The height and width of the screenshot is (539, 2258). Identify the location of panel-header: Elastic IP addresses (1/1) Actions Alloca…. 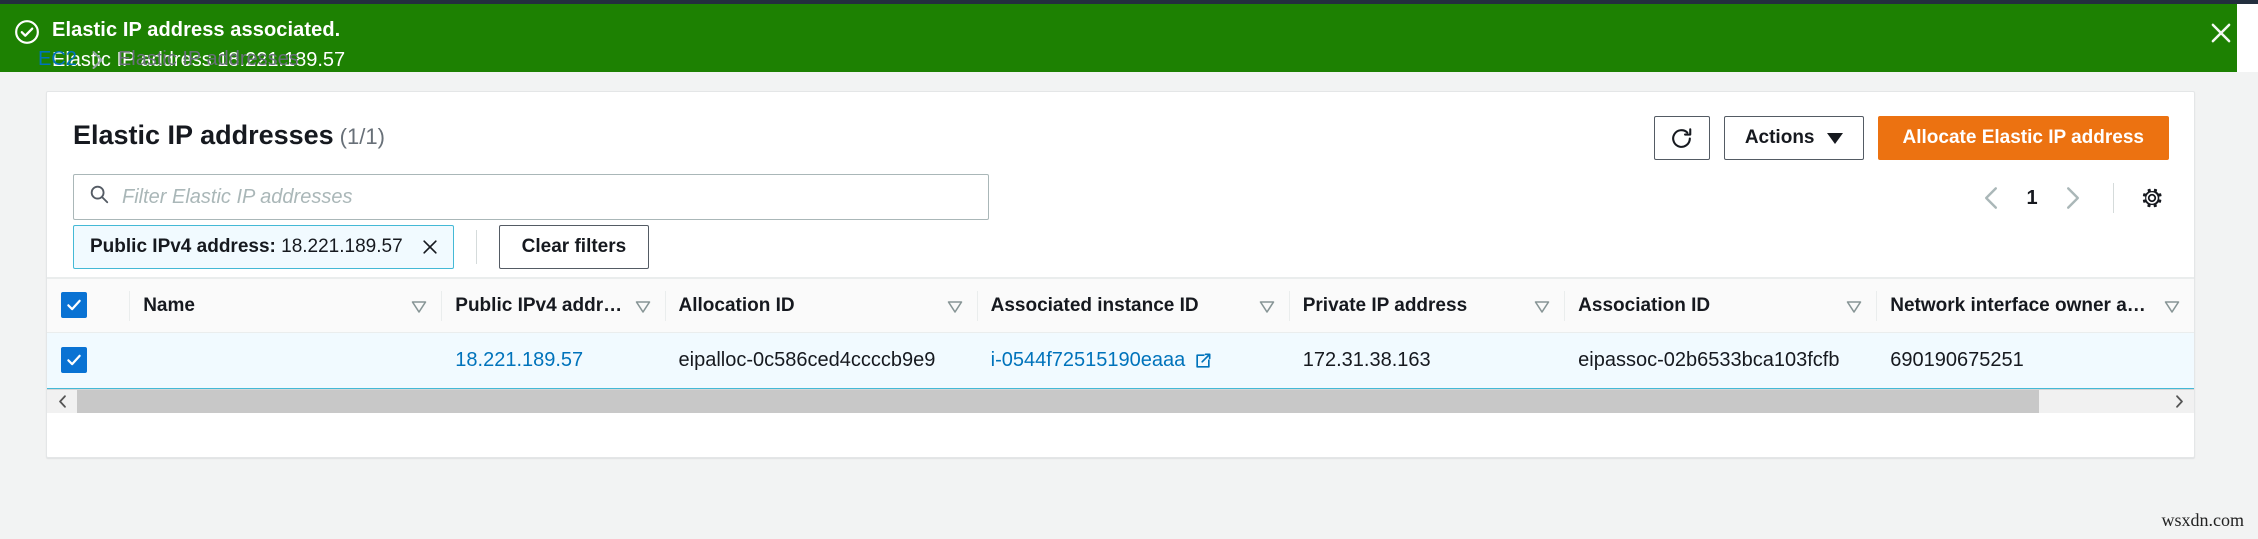
(1120, 132).